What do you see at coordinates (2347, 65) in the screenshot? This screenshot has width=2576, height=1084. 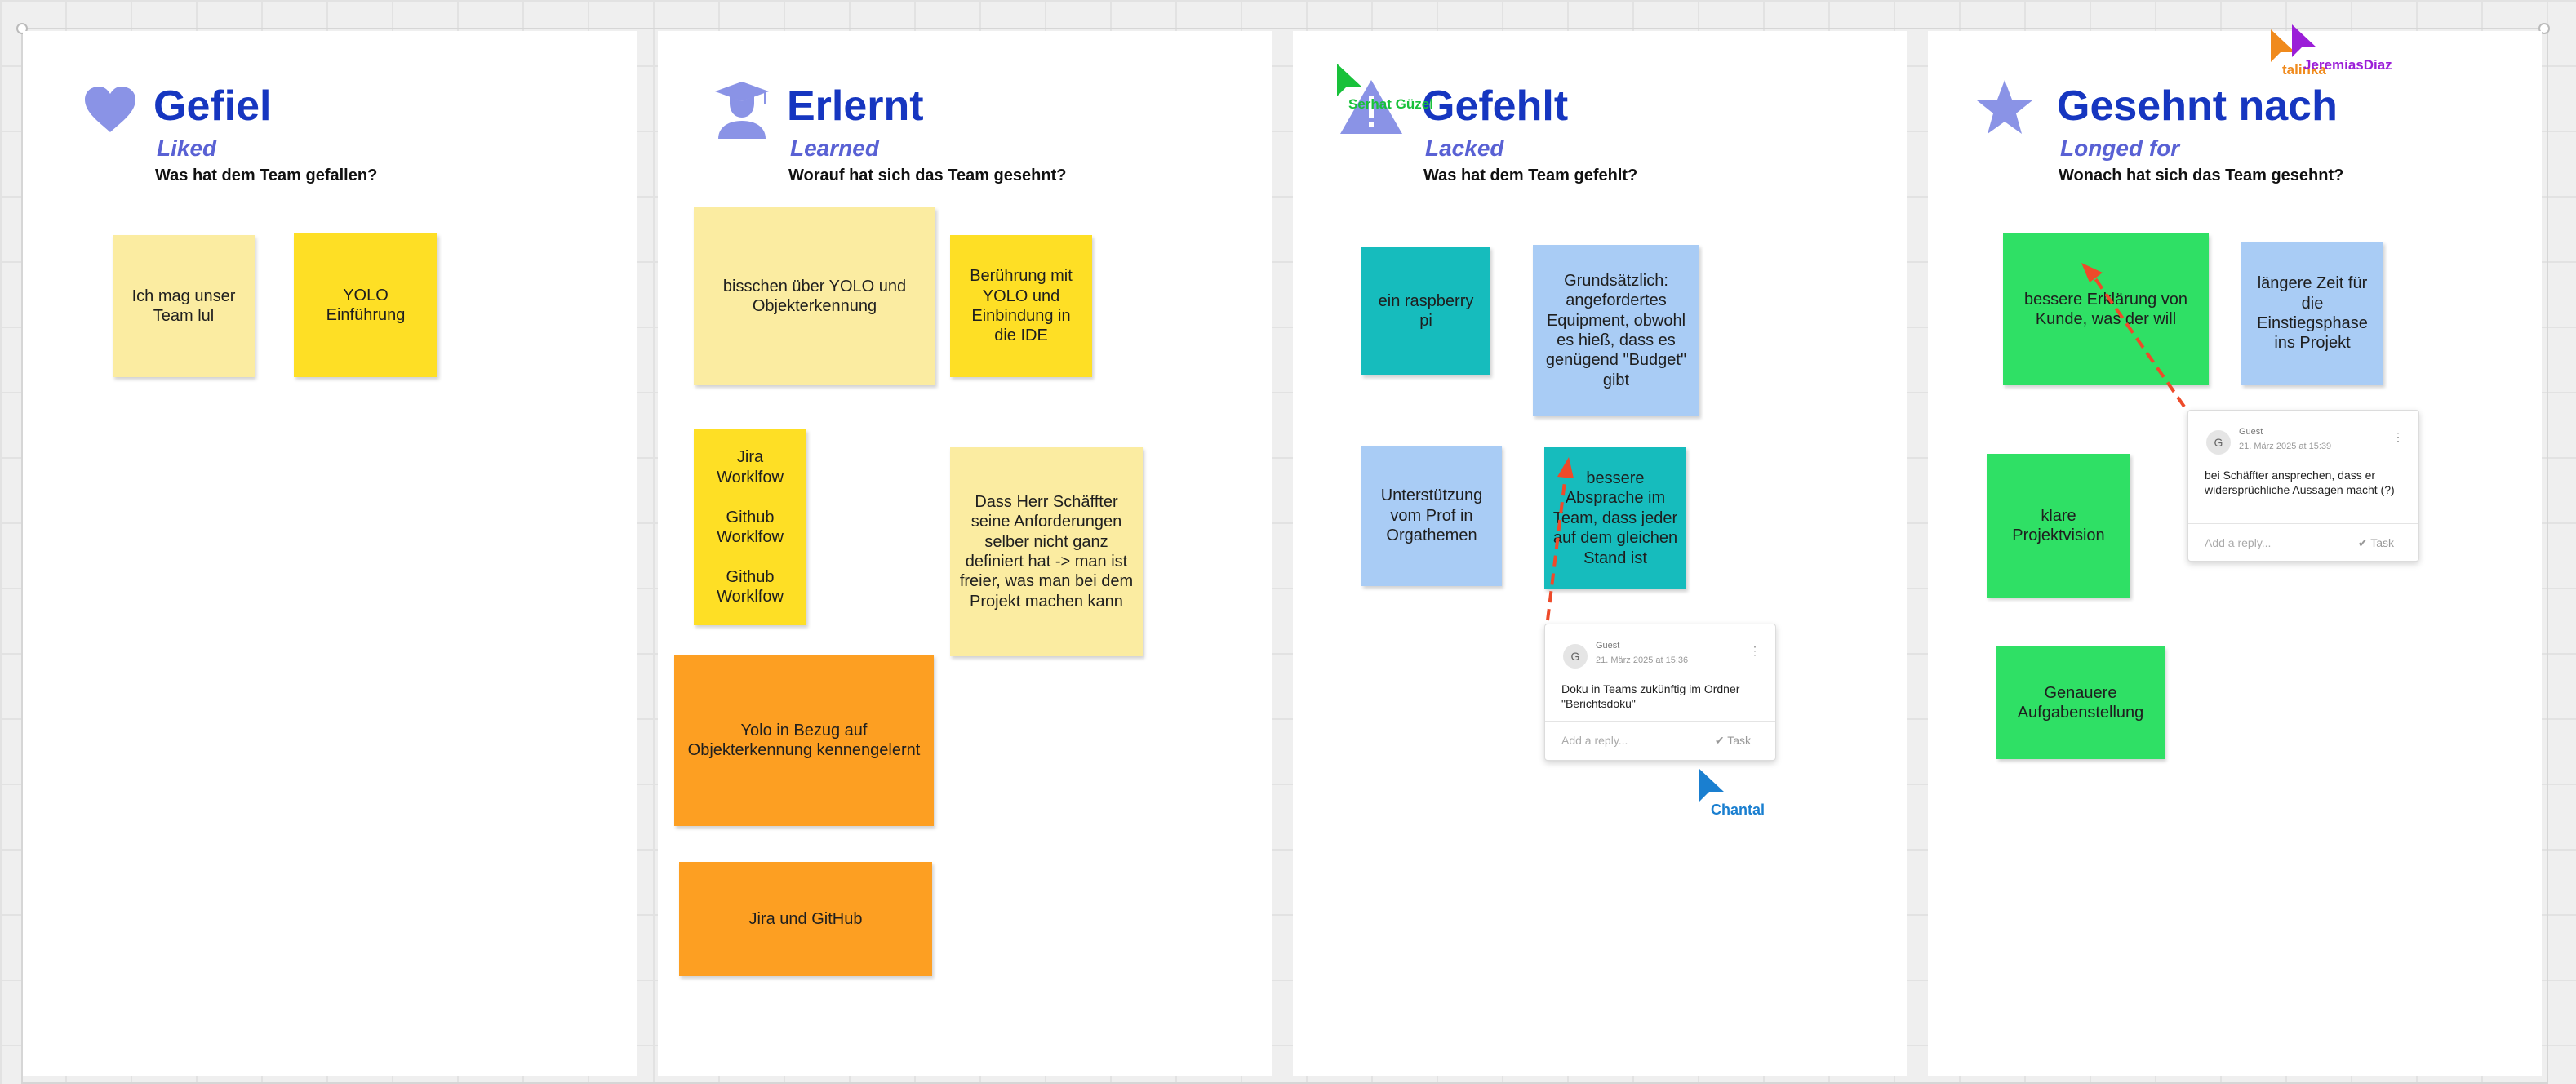 I see `cursor-label: JeremiasDiaz` at bounding box center [2347, 65].